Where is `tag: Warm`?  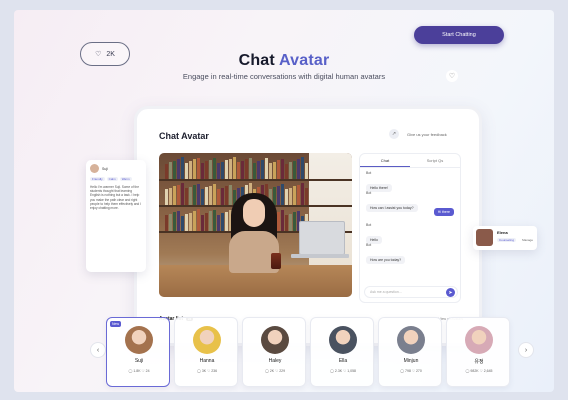
tag: Warm is located at coordinates (125, 179).